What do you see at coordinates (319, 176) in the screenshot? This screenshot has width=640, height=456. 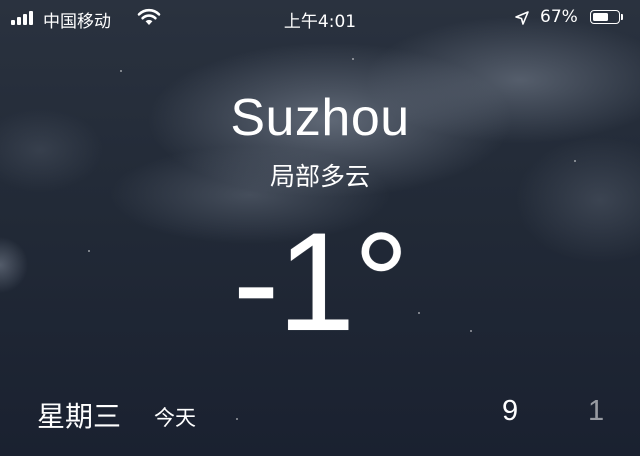 I see `weather-condition: 局部多云` at bounding box center [319, 176].